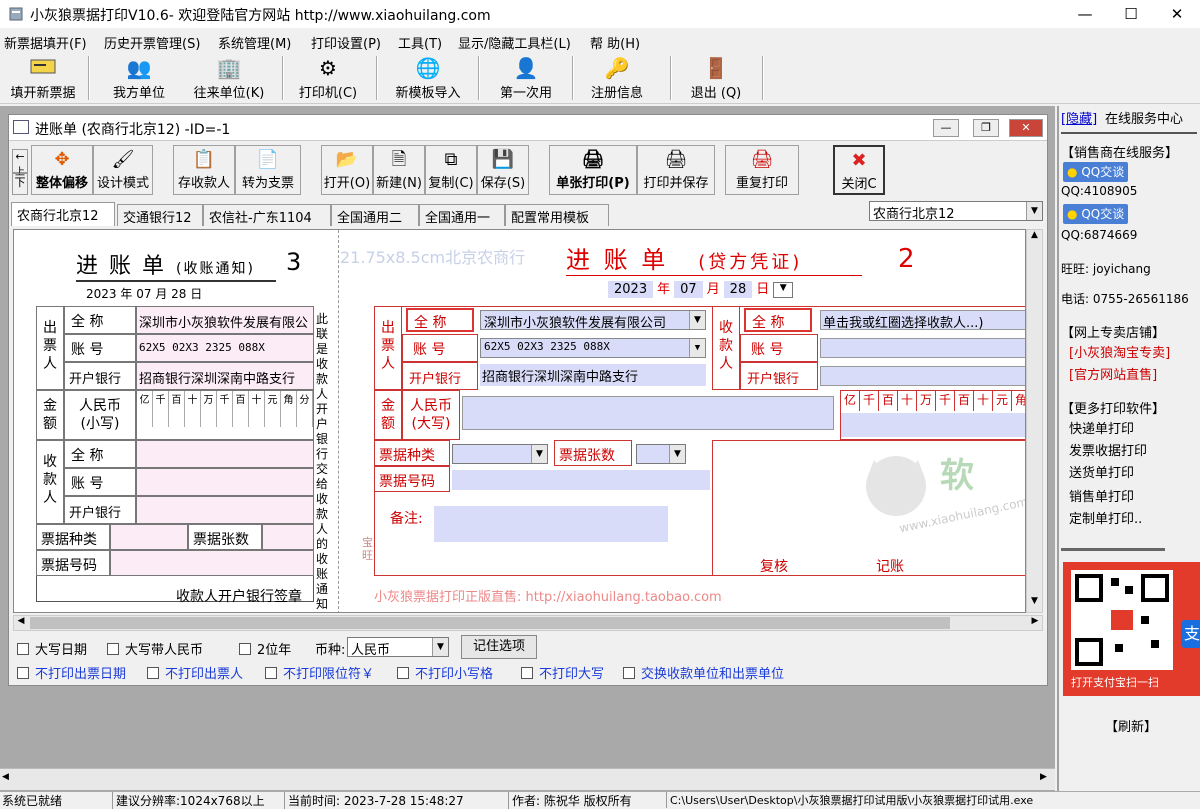 This screenshot has height=809, width=1200. Describe the element at coordinates (1101, 471) in the screenshot. I see `soft-link-delivery: 送货单打印` at that location.